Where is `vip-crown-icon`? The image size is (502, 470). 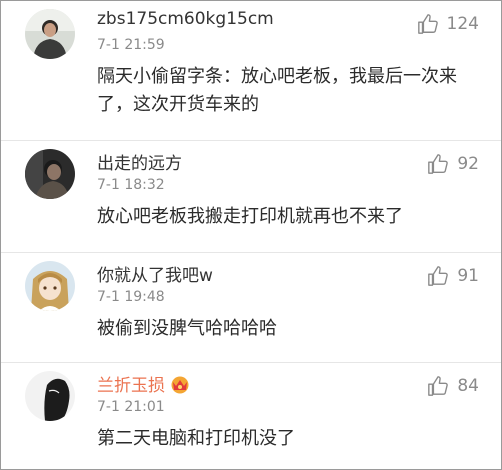
vip-crown-icon is located at coordinates (180, 385).